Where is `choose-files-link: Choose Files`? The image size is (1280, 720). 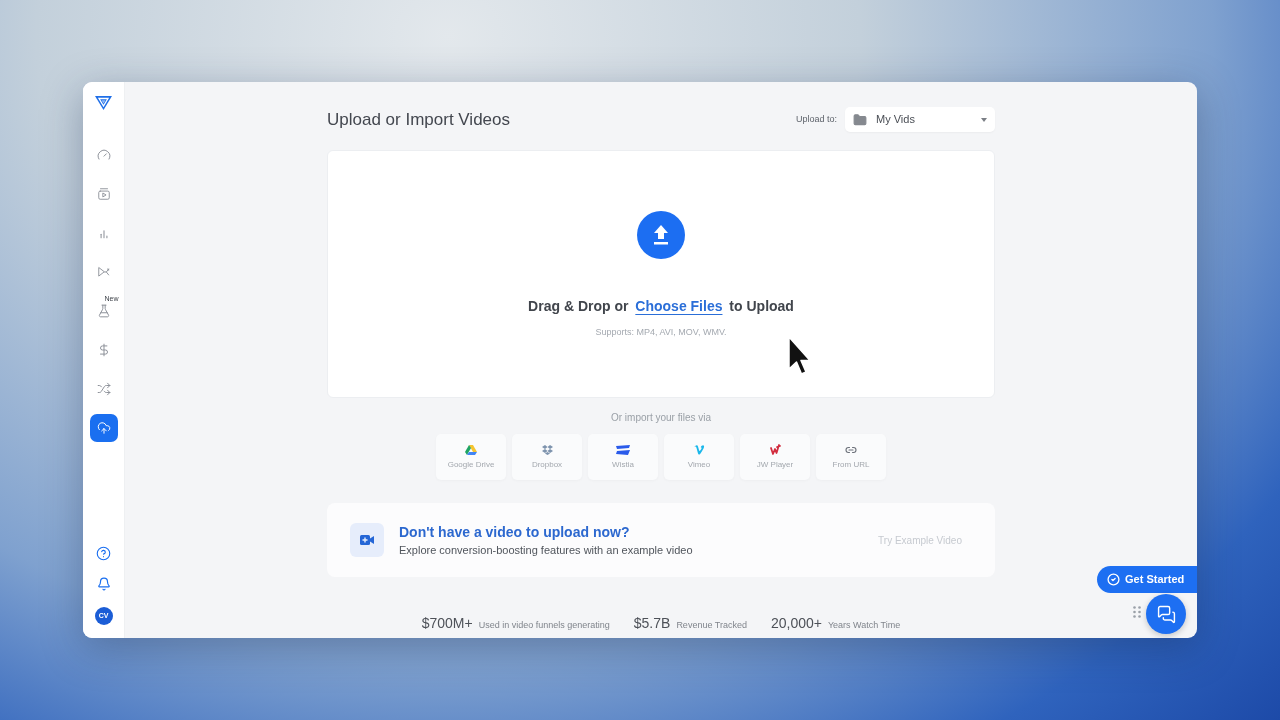 choose-files-link: Choose Files is located at coordinates (679, 306).